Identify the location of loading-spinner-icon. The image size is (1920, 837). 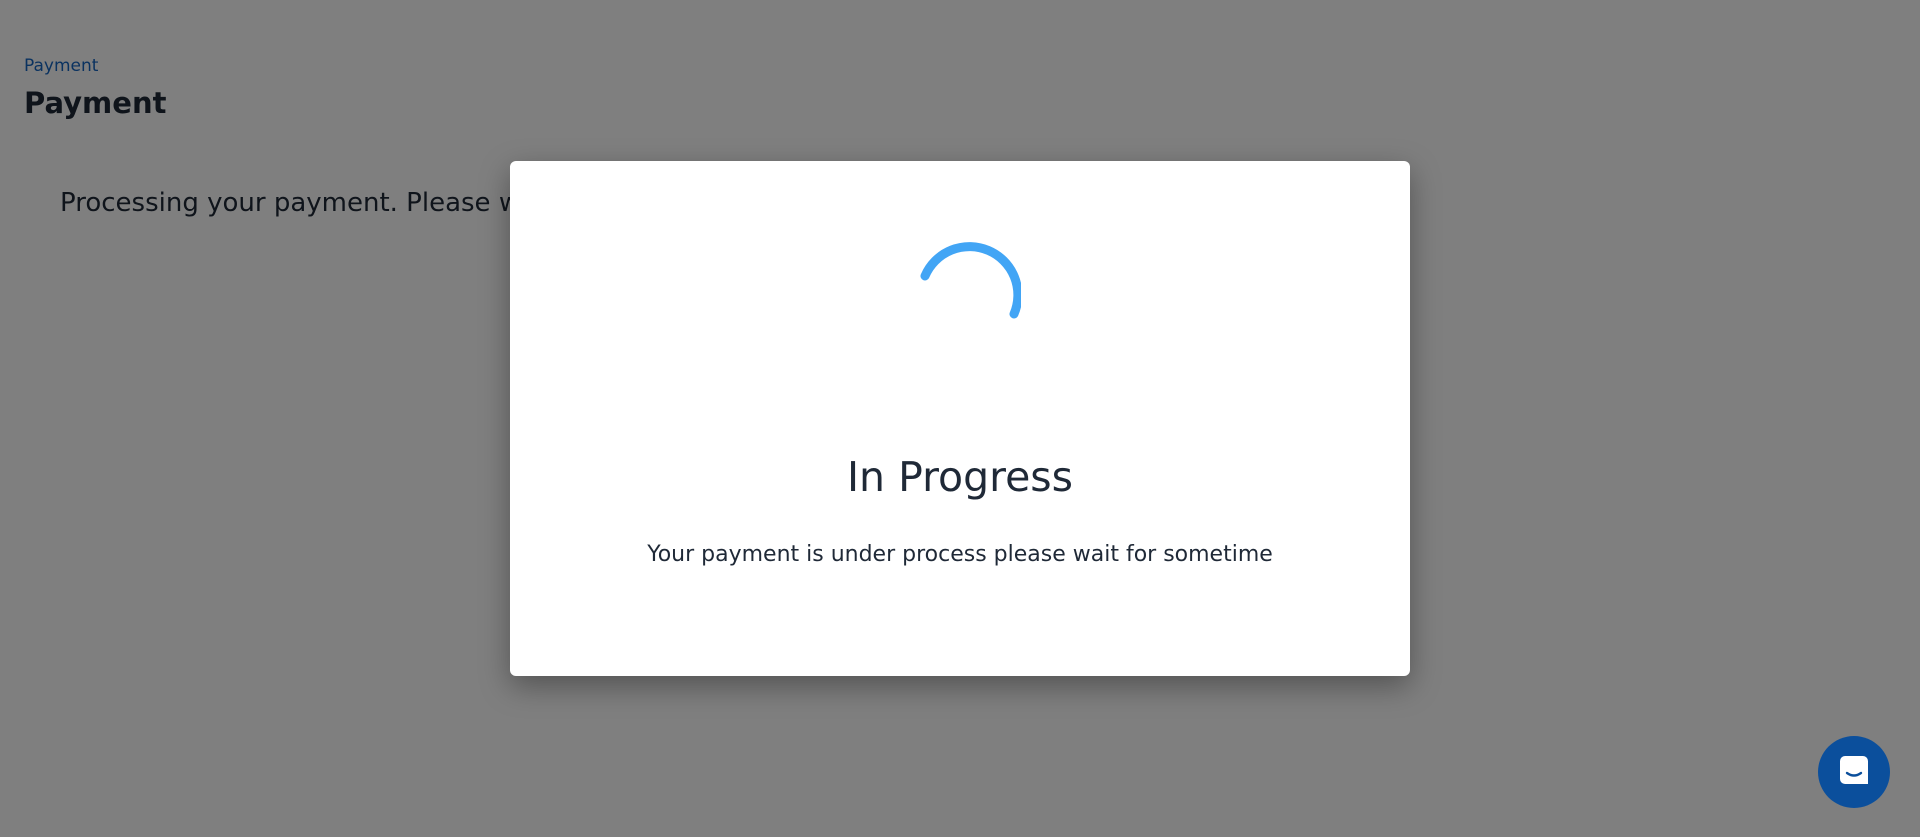
(967, 297).